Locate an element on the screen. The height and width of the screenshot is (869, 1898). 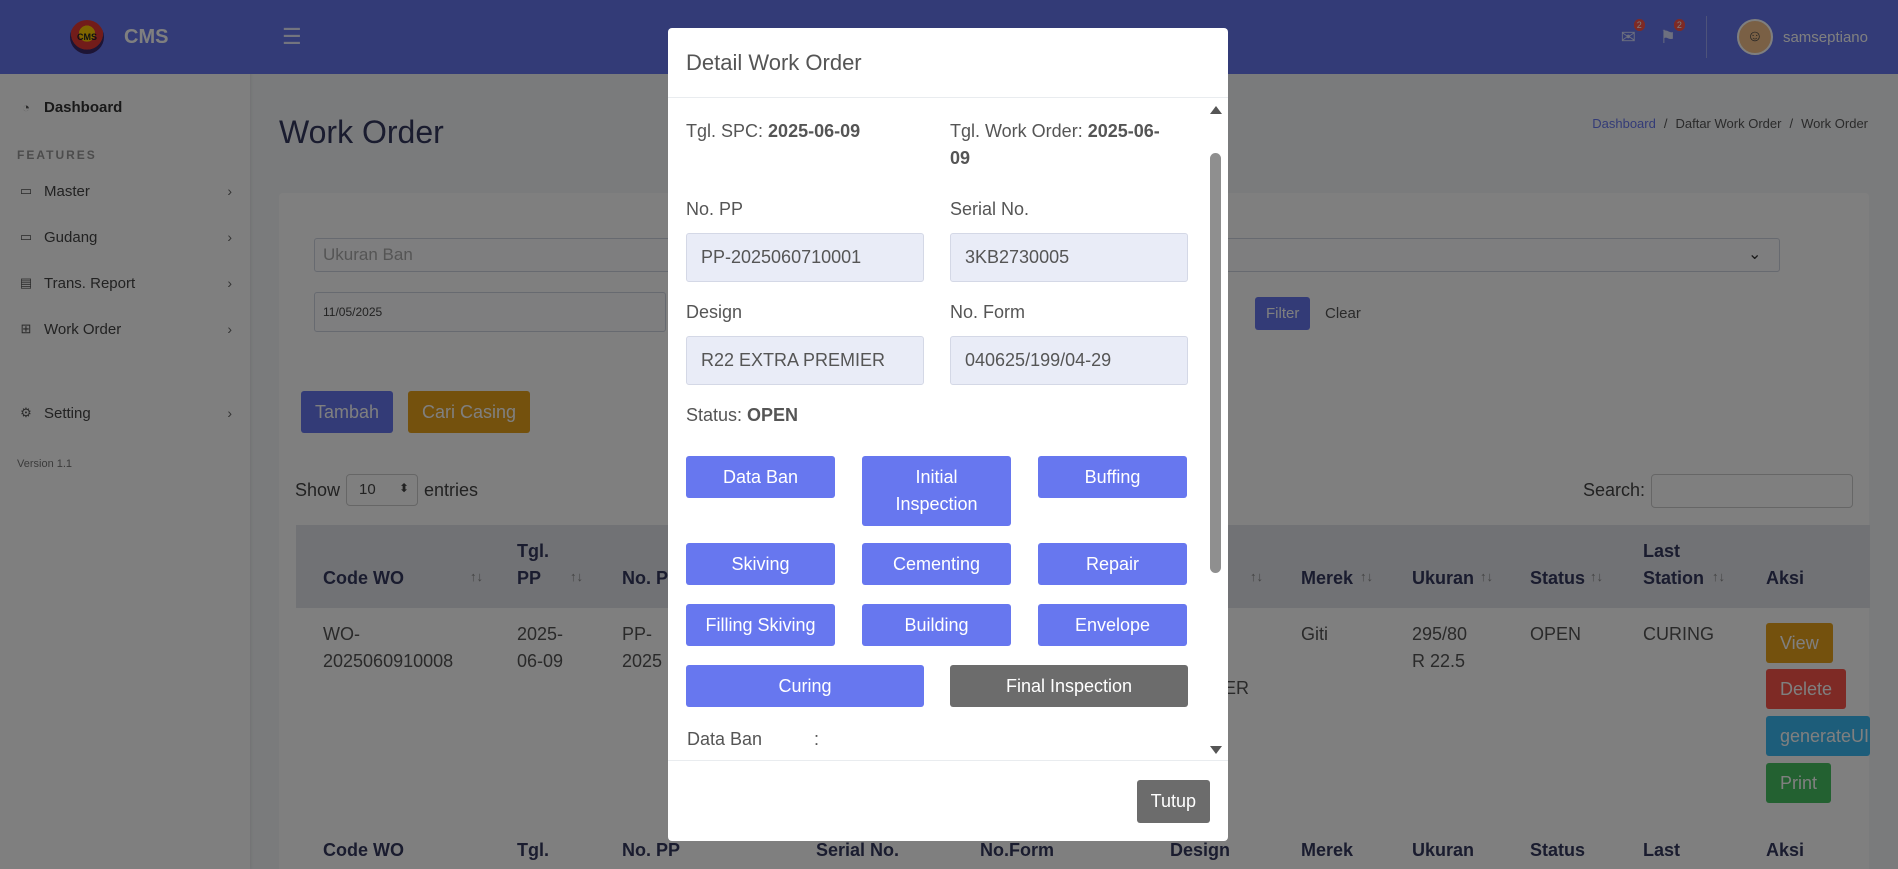
no-pp-field: PP-2025060710001 is located at coordinates (805, 257).